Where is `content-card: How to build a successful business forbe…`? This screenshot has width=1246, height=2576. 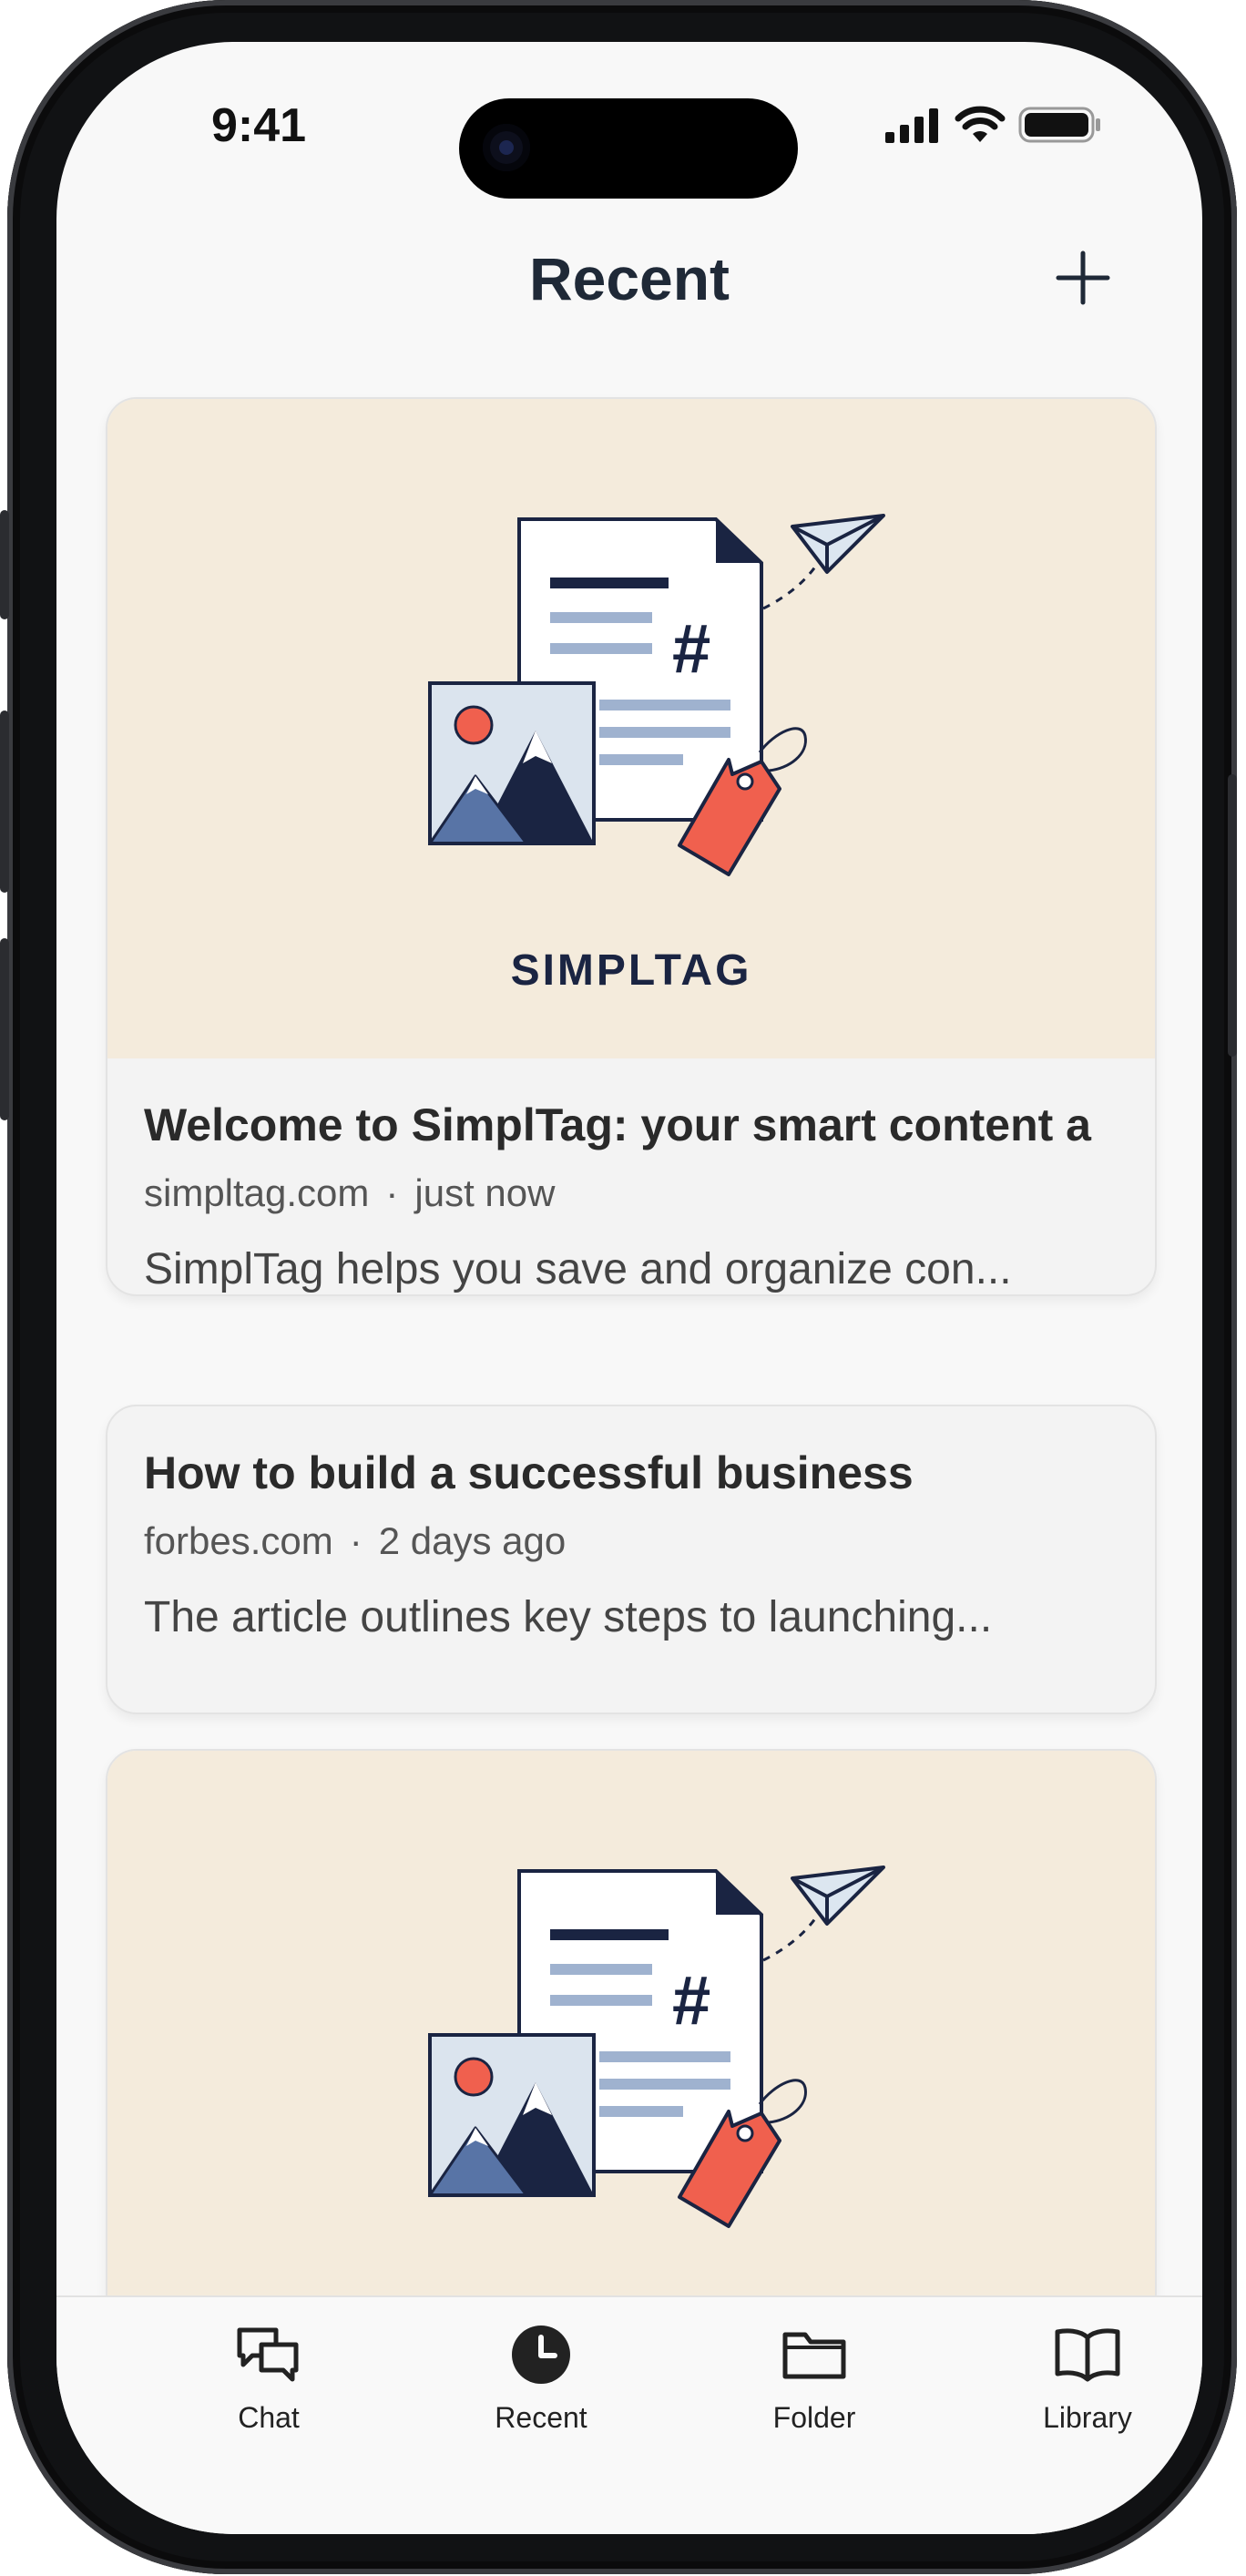 content-card: How to build a successful business forbe… is located at coordinates (632, 1560).